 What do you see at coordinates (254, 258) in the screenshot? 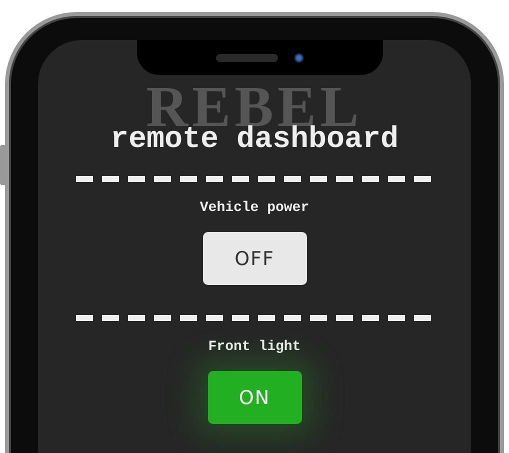
I see `toggle-button: OFF` at bounding box center [254, 258].